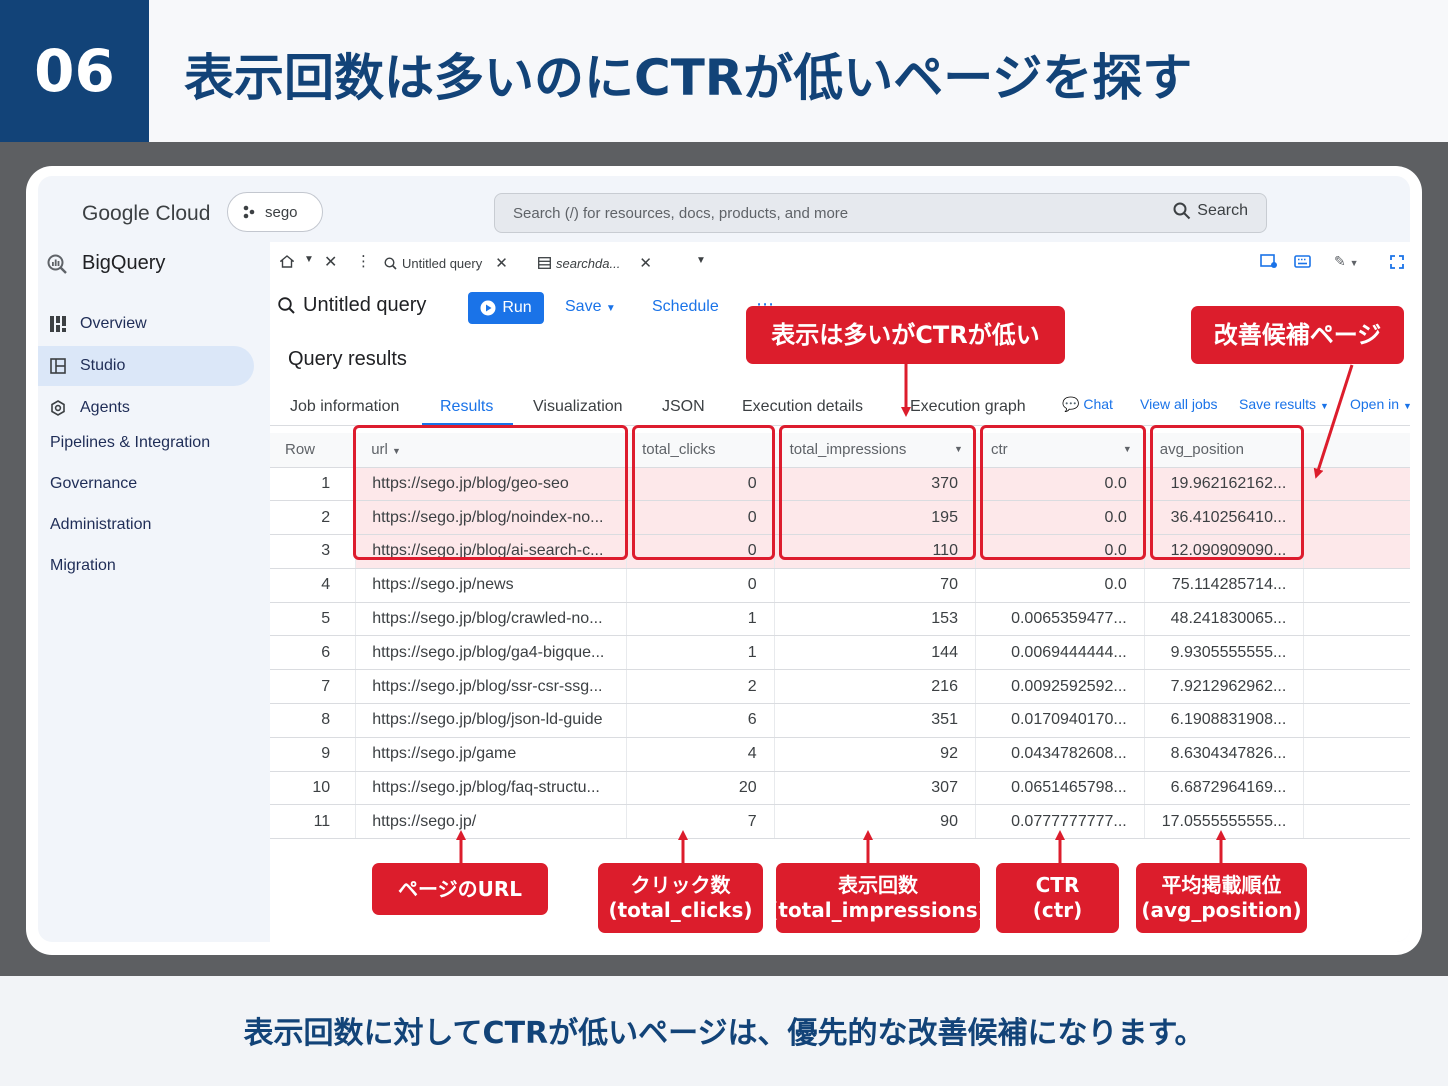  Describe the element at coordinates (848, 450) in the screenshot. I see `column-header-label: total_impressions` at that location.